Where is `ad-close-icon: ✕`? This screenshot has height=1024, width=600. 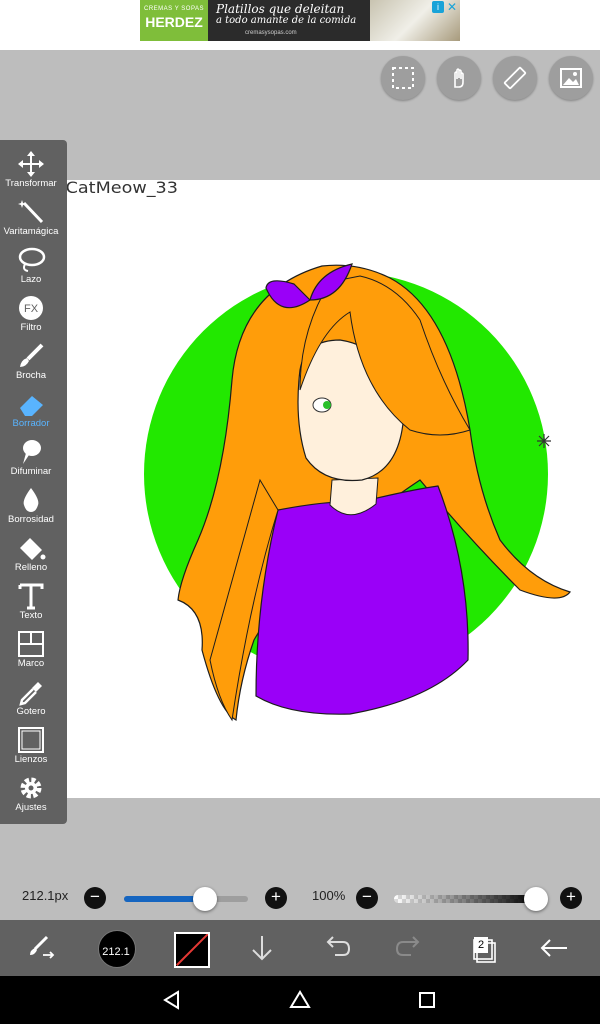
ad-close-icon: ✕ is located at coordinates (452, 7).